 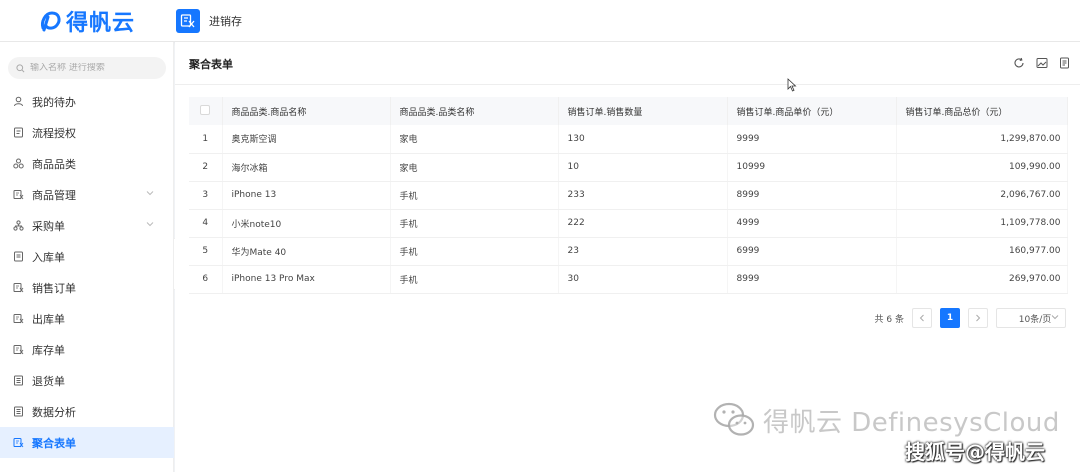 I want to click on toolbar, so click(x=1042, y=63).